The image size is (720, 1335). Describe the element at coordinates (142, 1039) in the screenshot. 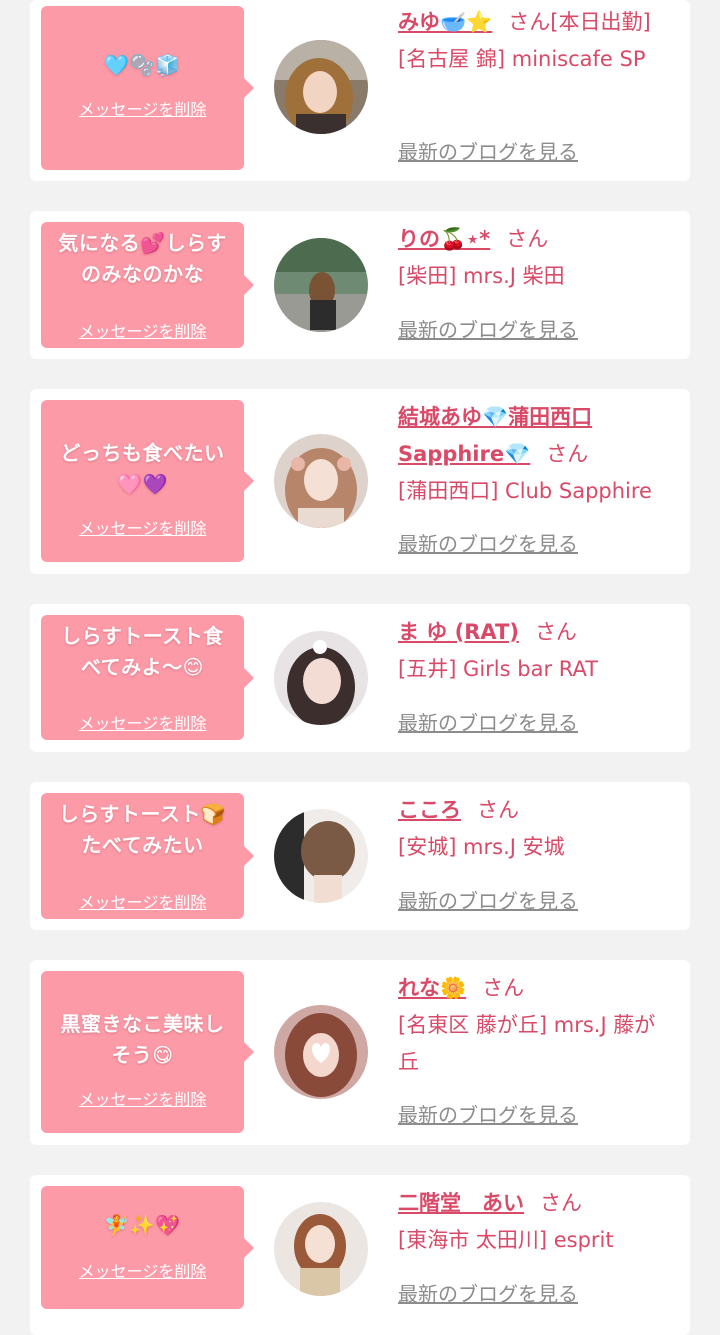

I see `message-text: 黒蜜きなこ美味し そう😋` at that location.